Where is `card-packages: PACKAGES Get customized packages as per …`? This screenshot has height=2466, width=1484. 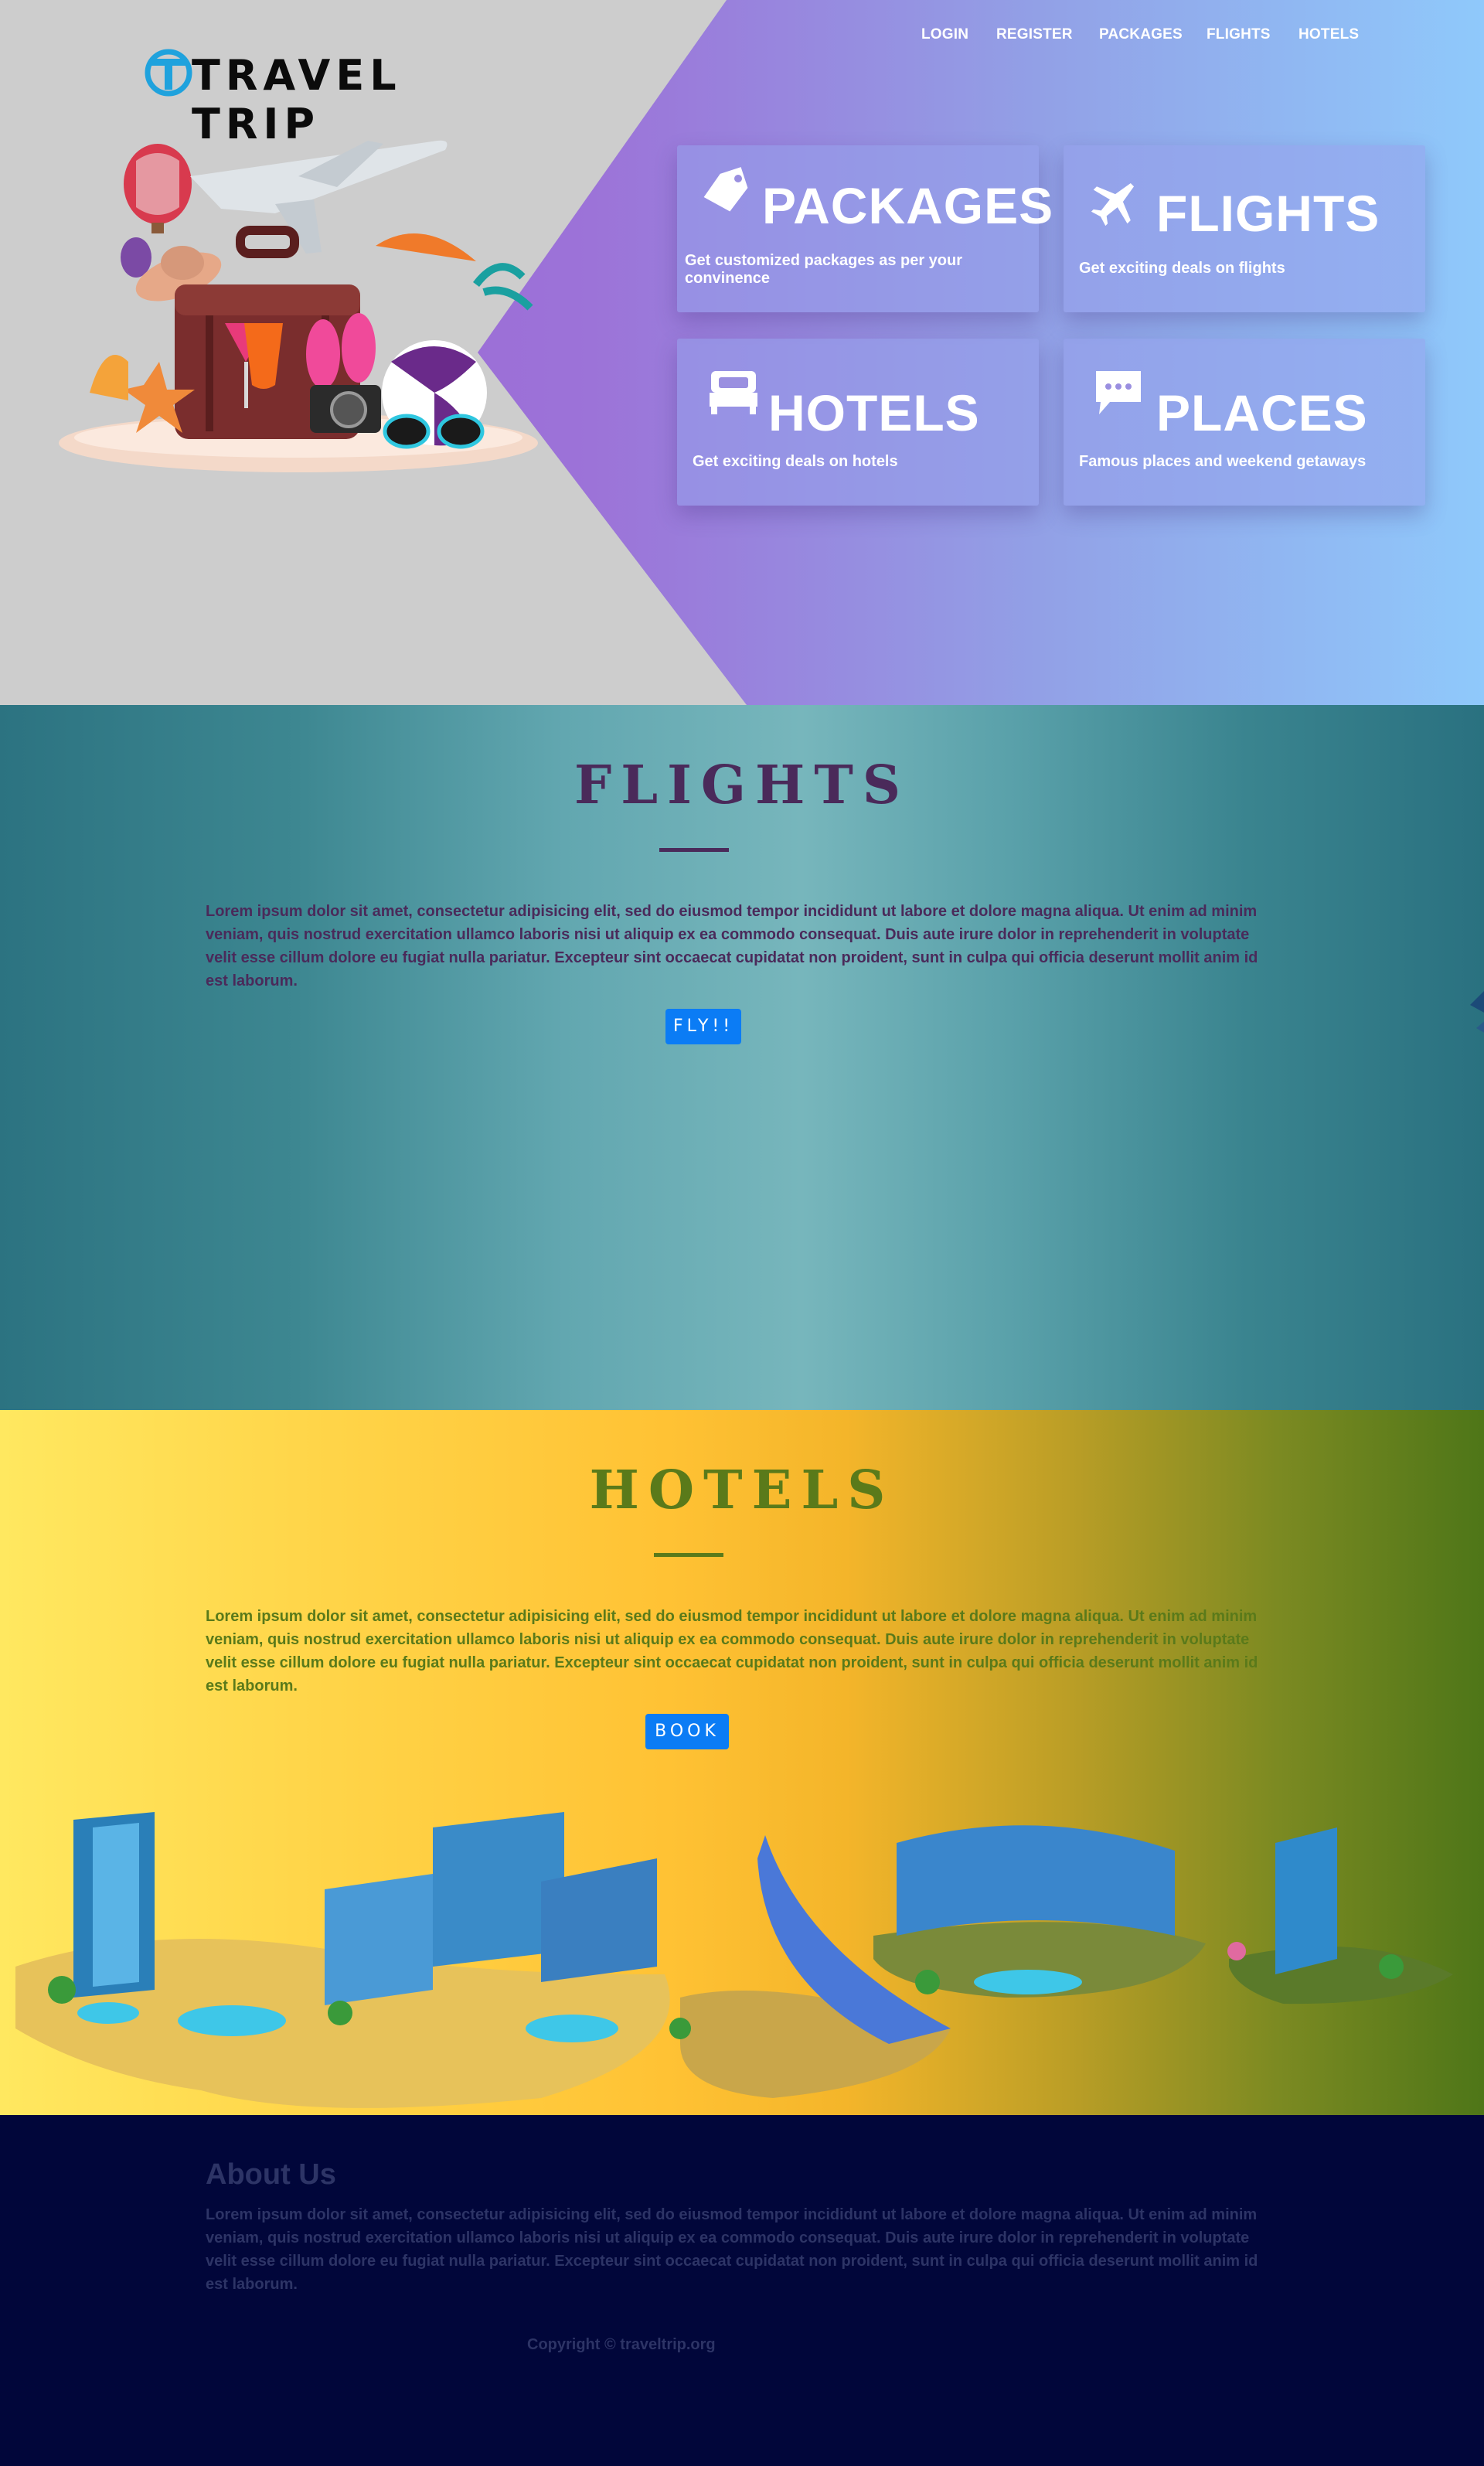
card-packages: PACKAGES Get customized packages as per … is located at coordinates (865, 228).